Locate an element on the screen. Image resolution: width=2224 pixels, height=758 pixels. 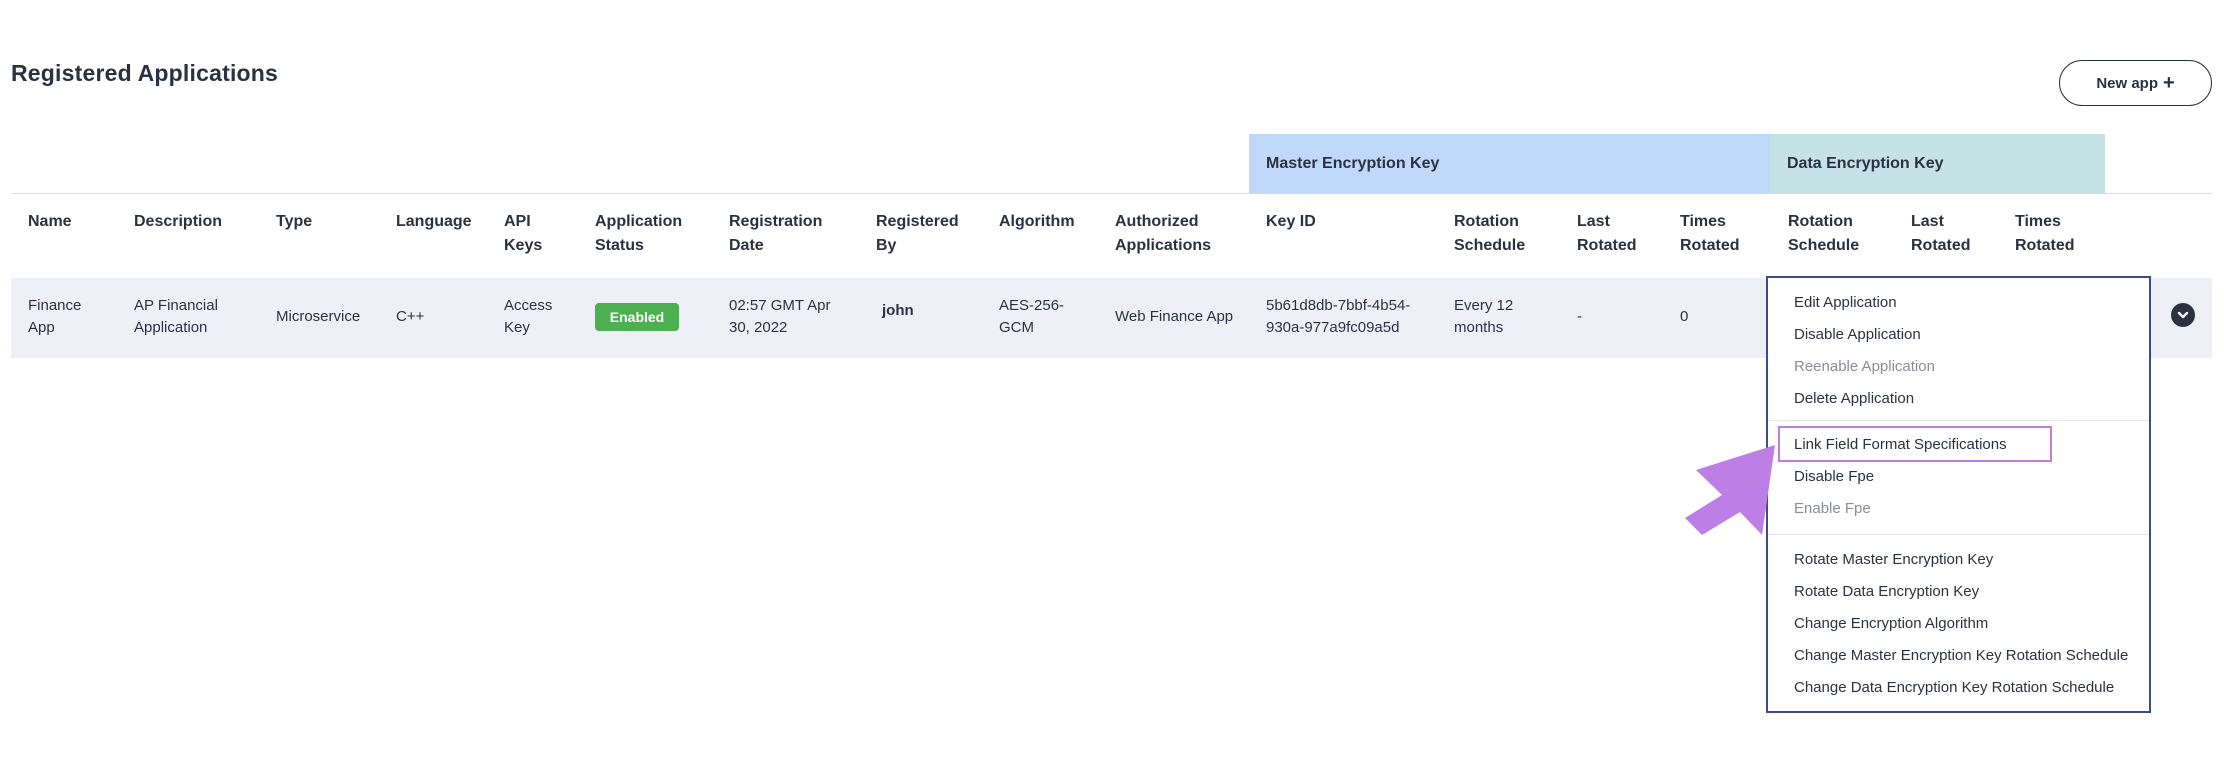
menu-edit-application: Edit Application is located at coordinates (1845, 302).